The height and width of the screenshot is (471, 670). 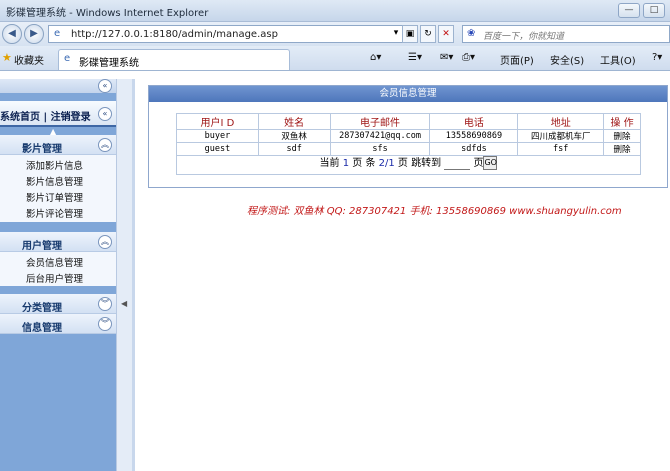 What do you see at coordinates (468, 57) in the screenshot?
I see `print-icon: ⎙▾` at bounding box center [468, 57].